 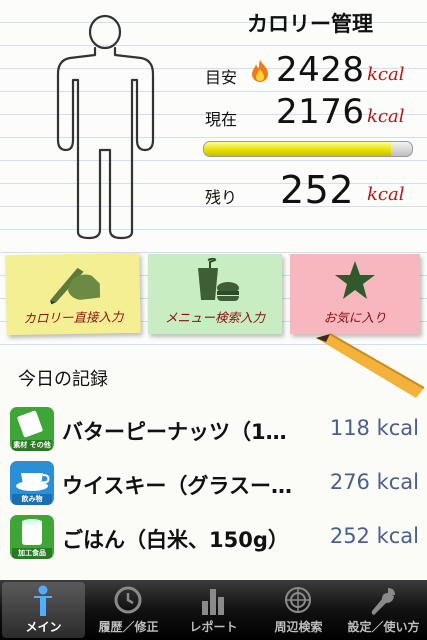 I want to click on record-calories: 252 kcal, so click(x=374, y=536).